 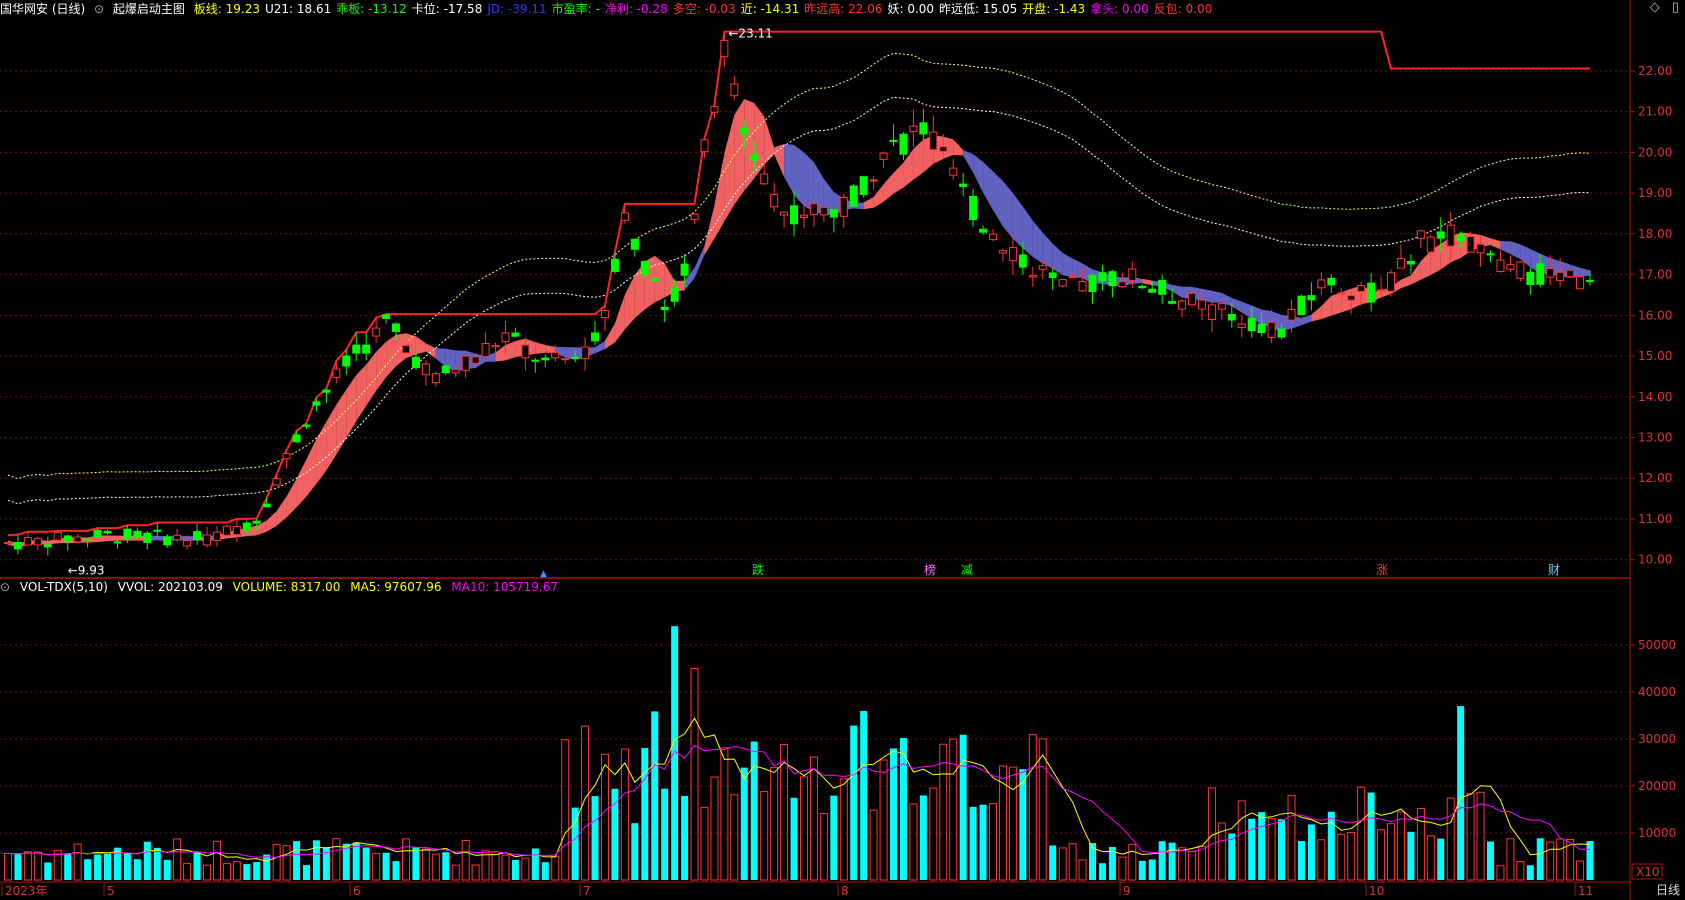 What do you see at coordinates (1585, 891) in the screenshot?
I see `time-tick-label: 11` at bounding box center [1585, 891].